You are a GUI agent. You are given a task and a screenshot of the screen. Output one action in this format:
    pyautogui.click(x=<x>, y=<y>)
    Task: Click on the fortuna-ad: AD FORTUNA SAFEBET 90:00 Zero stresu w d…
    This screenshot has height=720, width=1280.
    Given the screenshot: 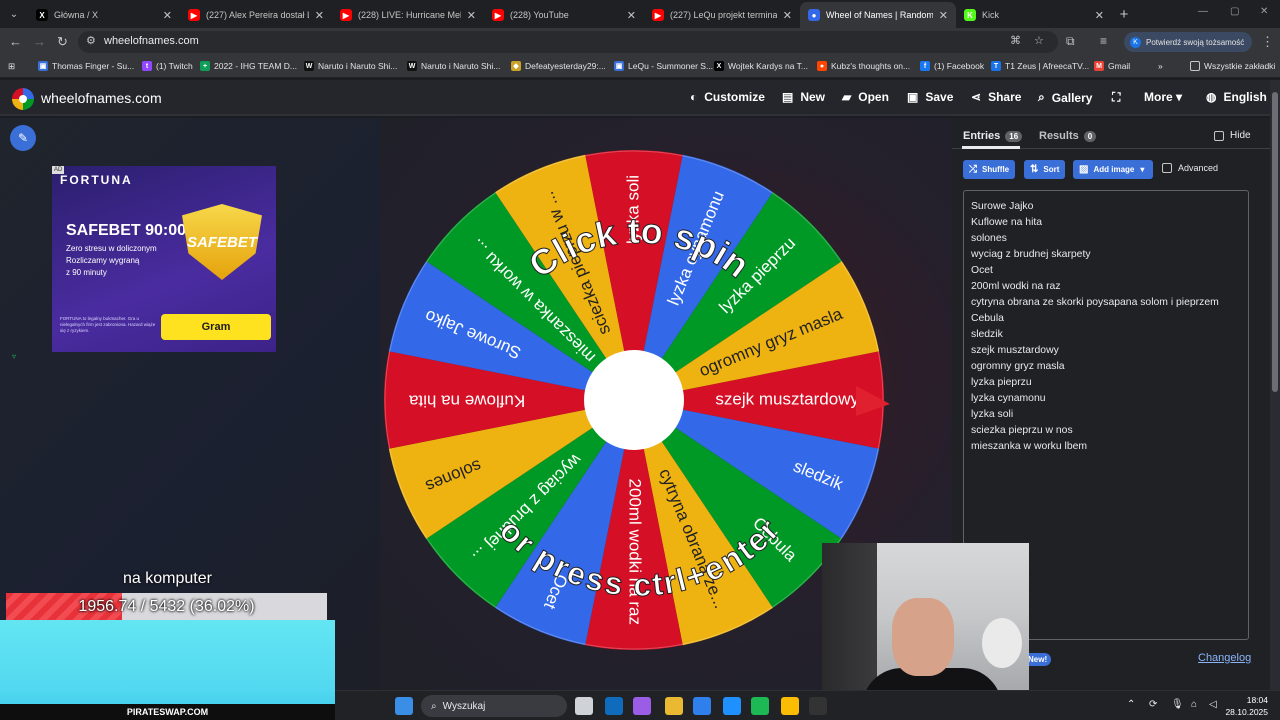 What is the action you would take?
    pyautogui.click(x=164, y=259)
    